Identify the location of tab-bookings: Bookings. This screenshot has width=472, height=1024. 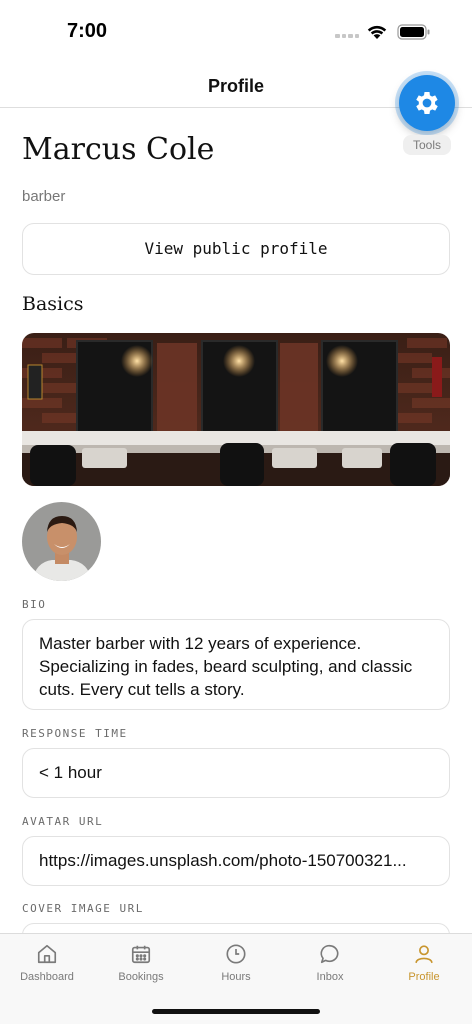
(141, 964).